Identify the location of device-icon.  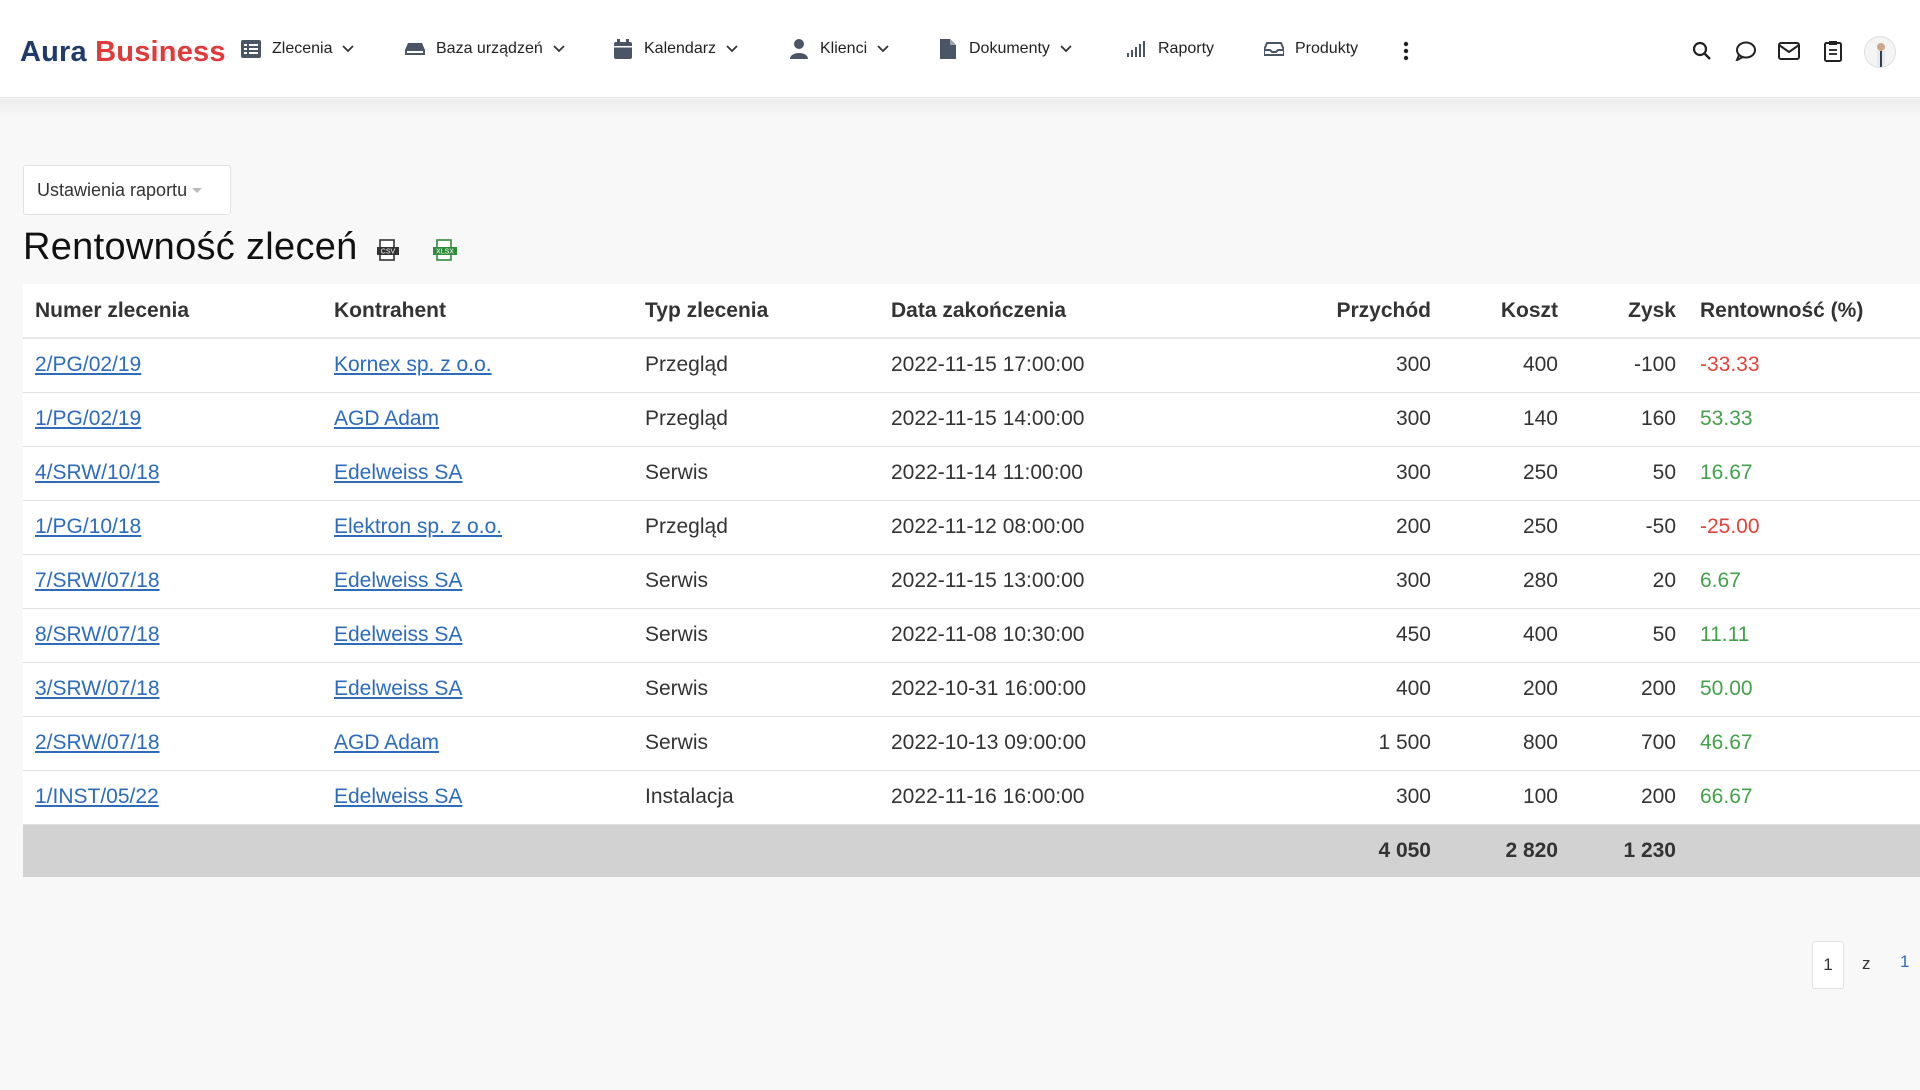
(415, 49).